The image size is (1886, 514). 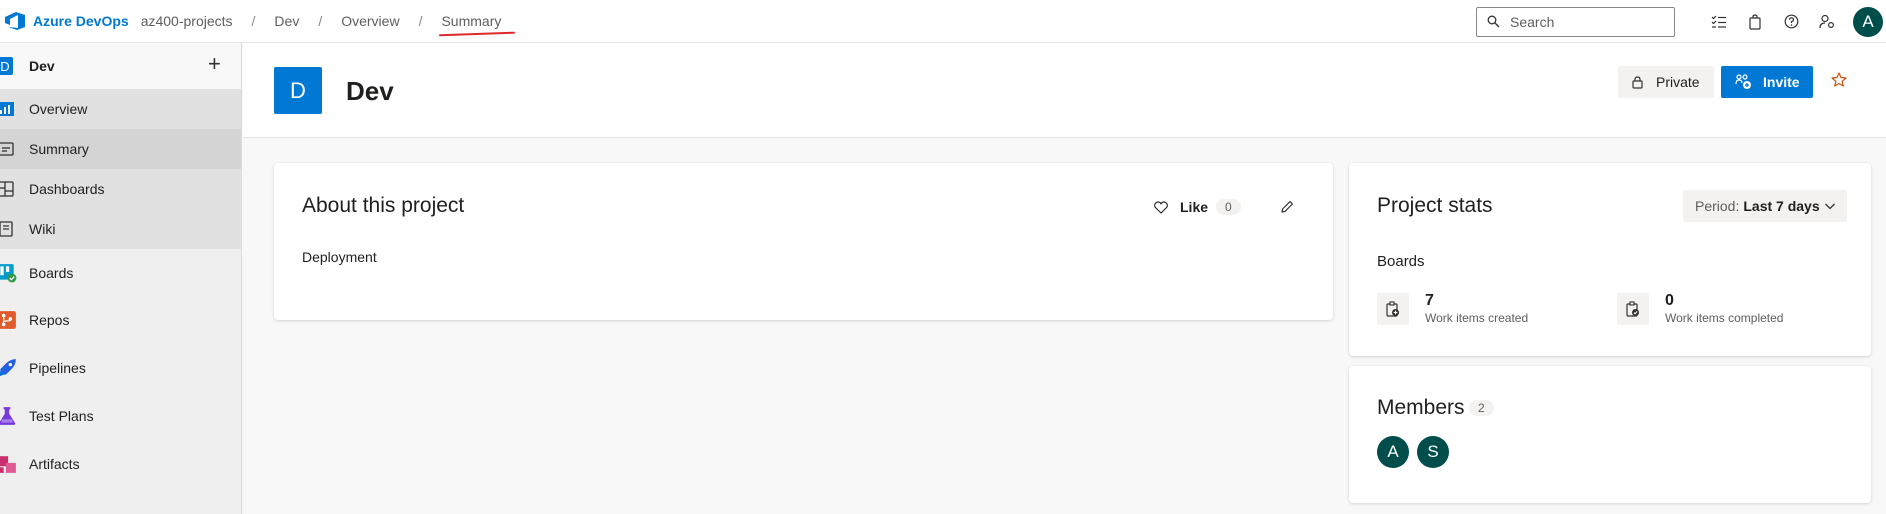 I want to click on sidebar-item-label: Dashboards, so click(x=67, y=189).